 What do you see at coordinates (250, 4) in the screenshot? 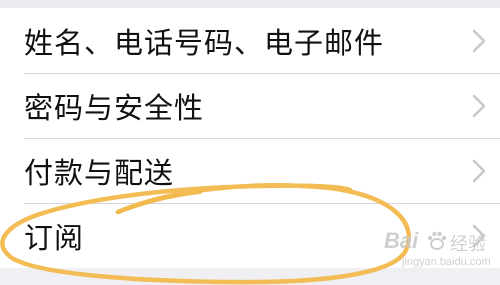
I see `top-spacer` at bounding box center [250, 4].